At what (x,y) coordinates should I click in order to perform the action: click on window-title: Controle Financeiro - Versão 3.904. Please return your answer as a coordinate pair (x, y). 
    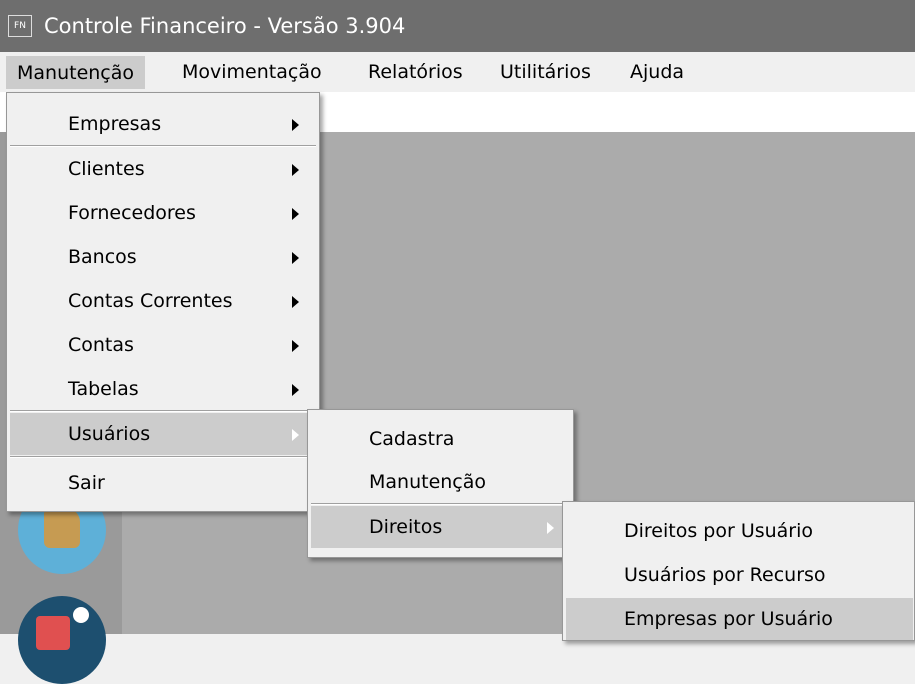
    Looking at the image, I should click on (225, 26).